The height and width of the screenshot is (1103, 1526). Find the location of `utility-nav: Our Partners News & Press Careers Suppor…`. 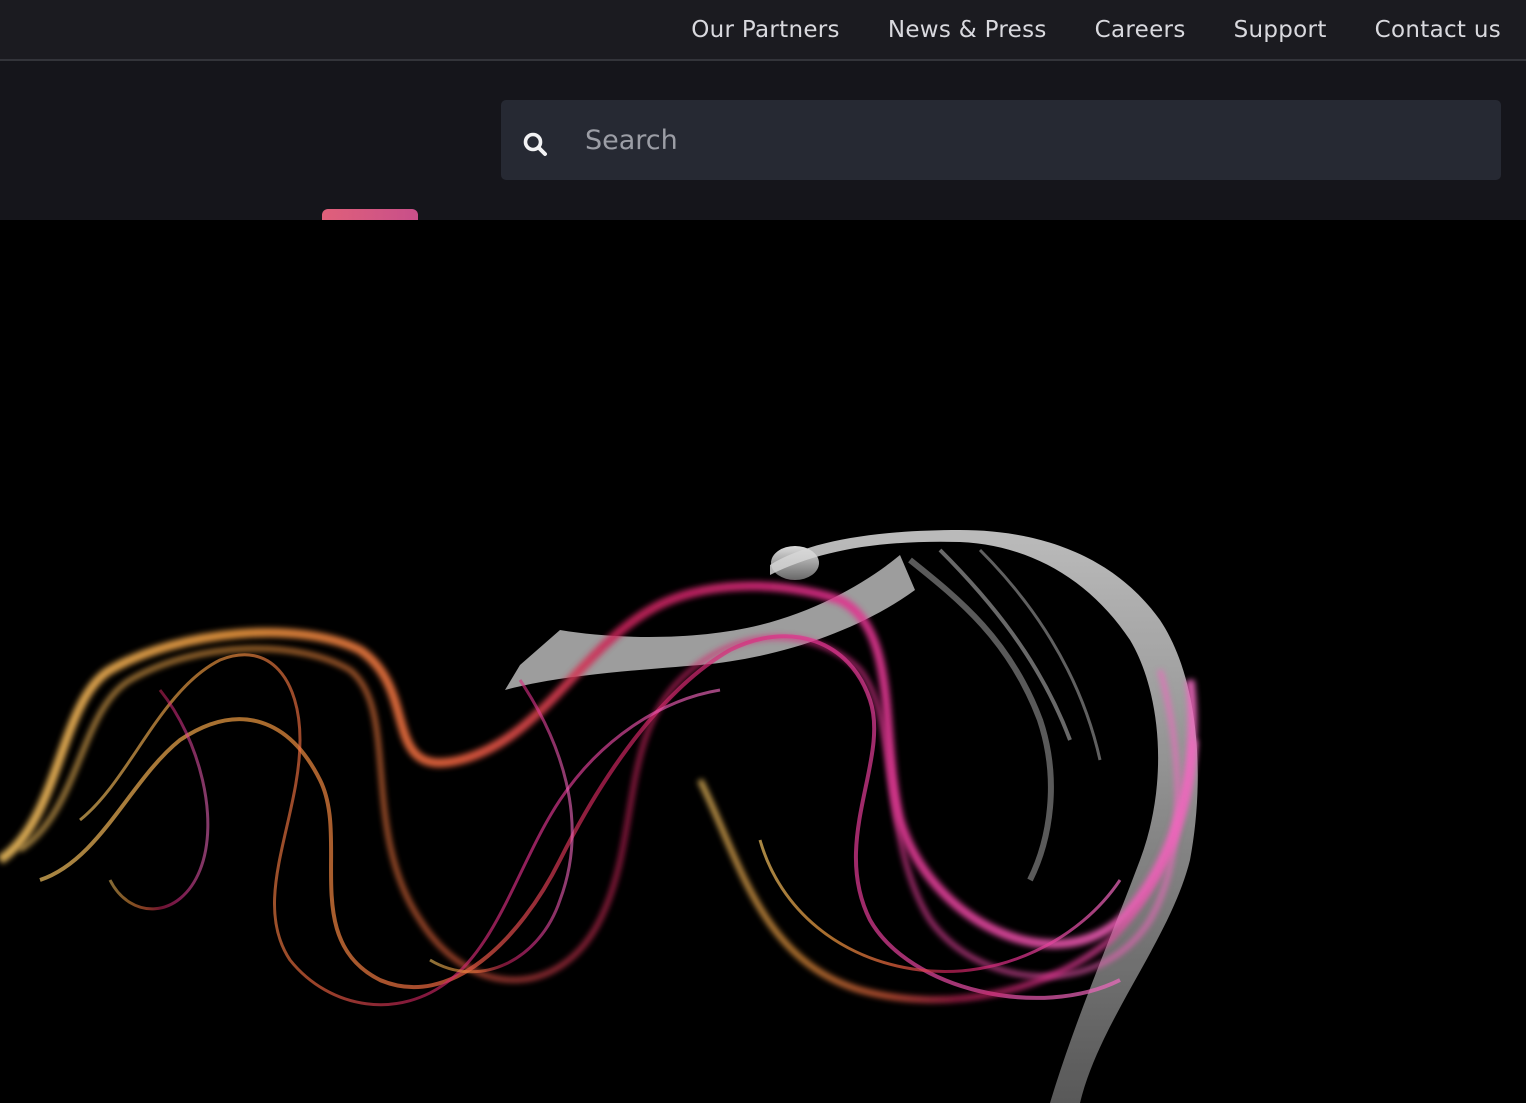

utility-nav: Our Partners News & Press Careers Suppor… is located at coordinates (1096, 29).